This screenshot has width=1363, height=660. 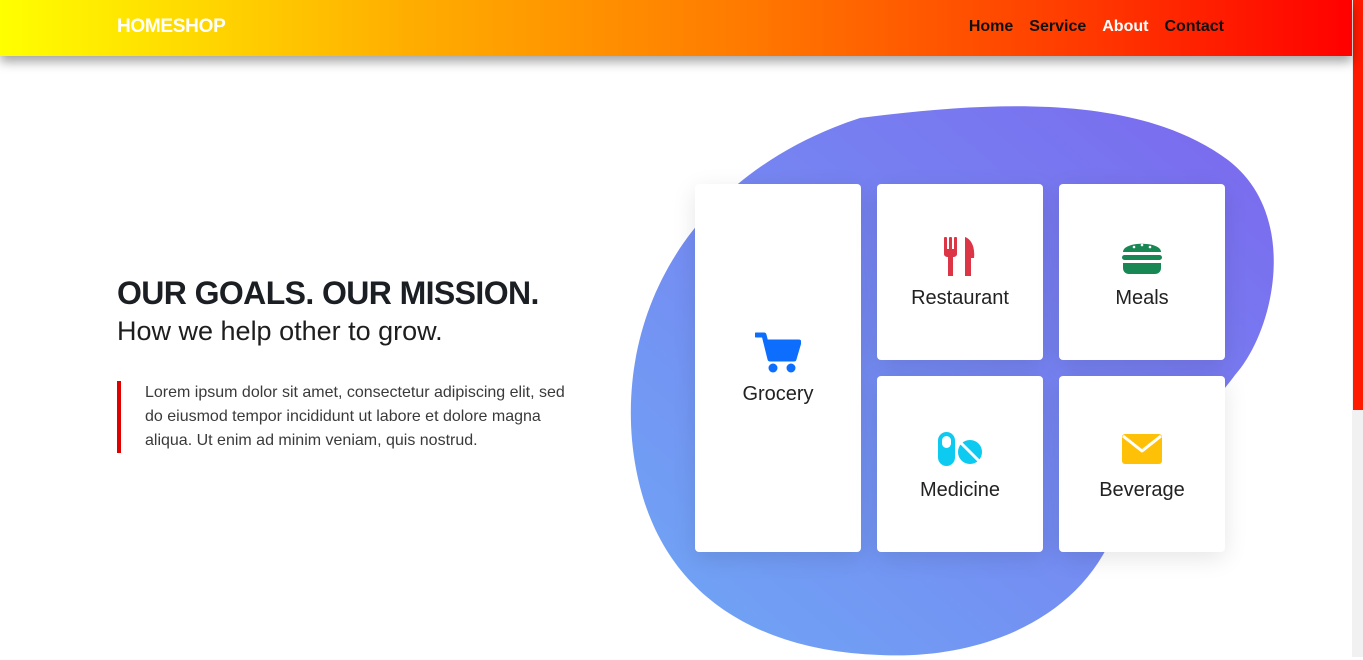 I want to click on service-card-medicine: Medicine, so click(x=960, y=464).